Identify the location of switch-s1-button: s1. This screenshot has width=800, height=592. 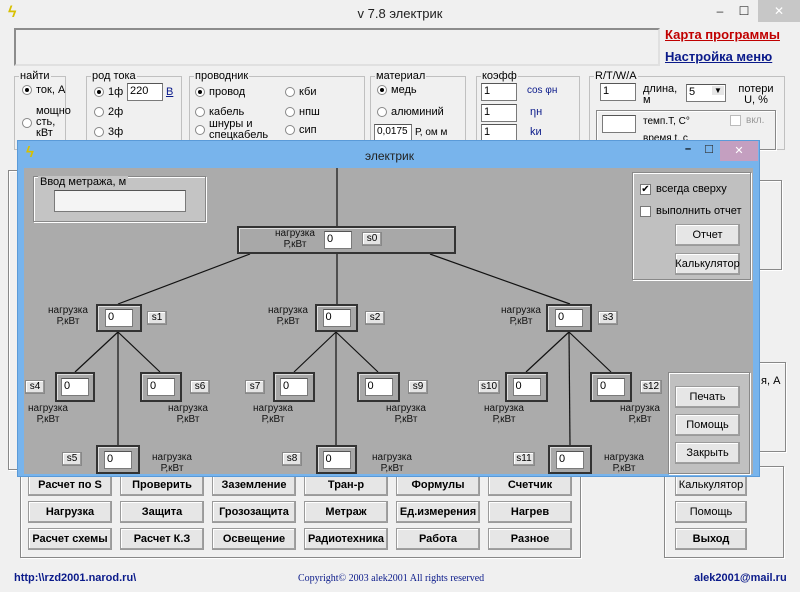
(157, 318).